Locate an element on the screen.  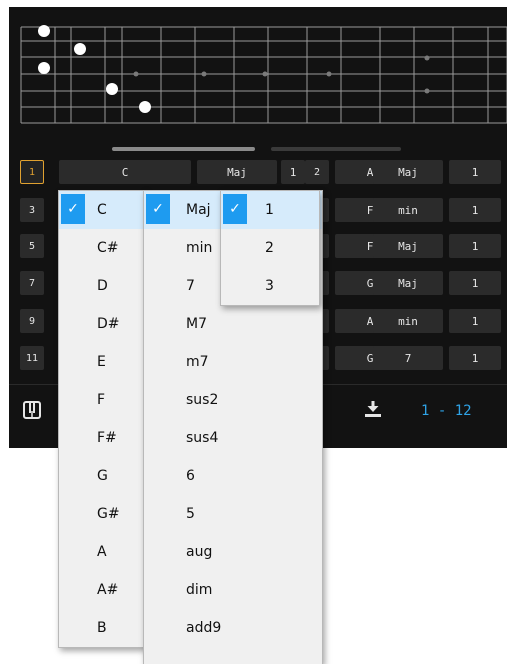
menu-item-label: 1 is located at coordinates (269, 210).